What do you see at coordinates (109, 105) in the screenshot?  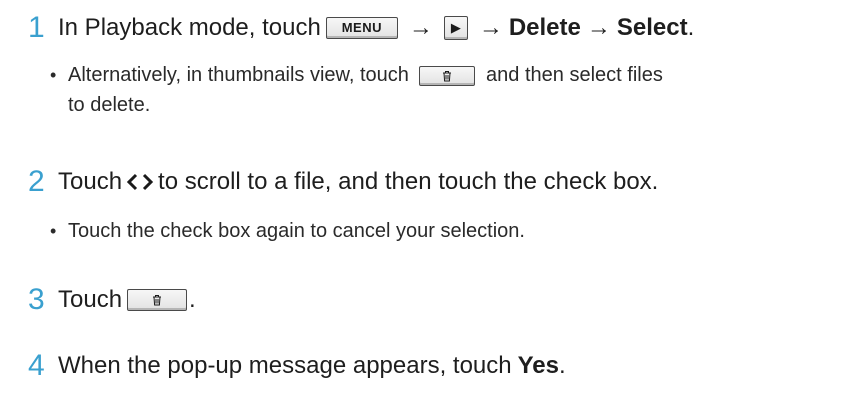 I see `note-text: to delete.` at bounding box center [109, 105].